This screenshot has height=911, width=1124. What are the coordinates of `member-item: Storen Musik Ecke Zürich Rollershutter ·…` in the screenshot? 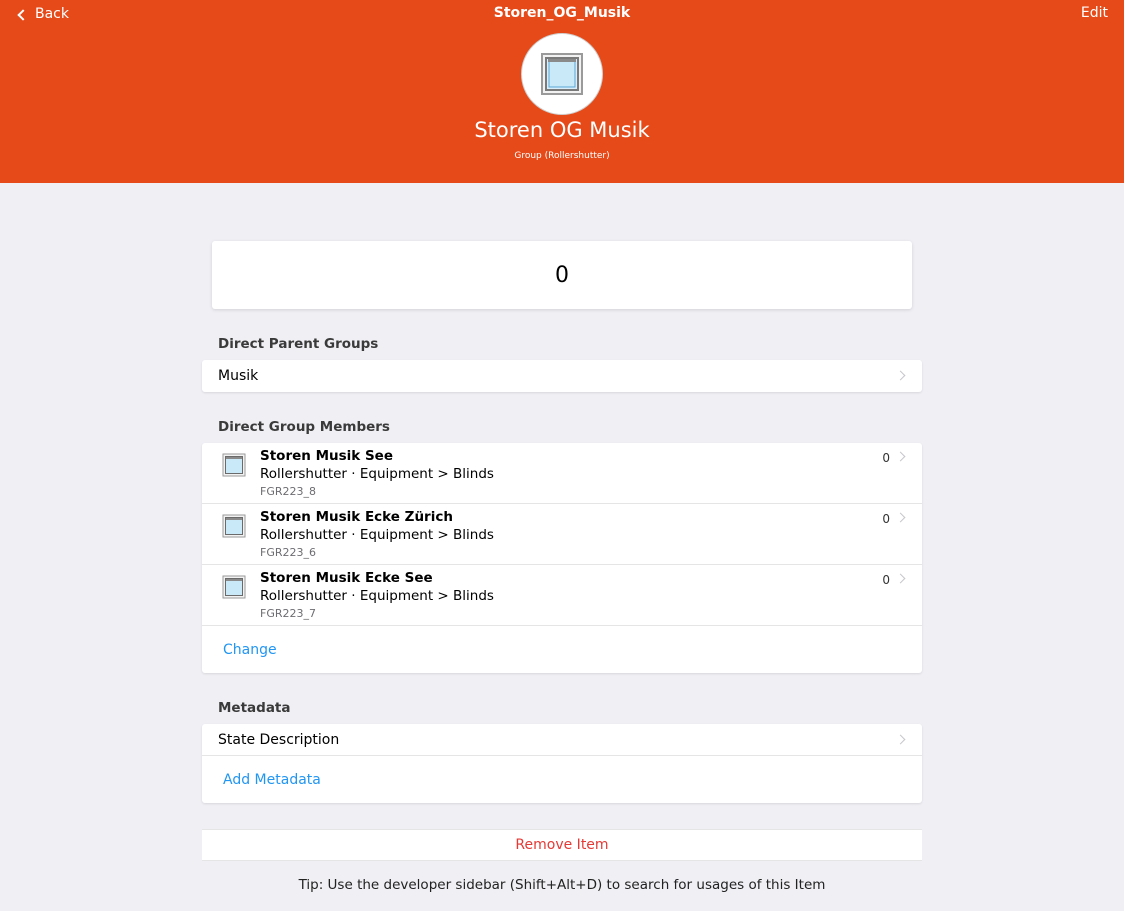 It's located at (562, 534).